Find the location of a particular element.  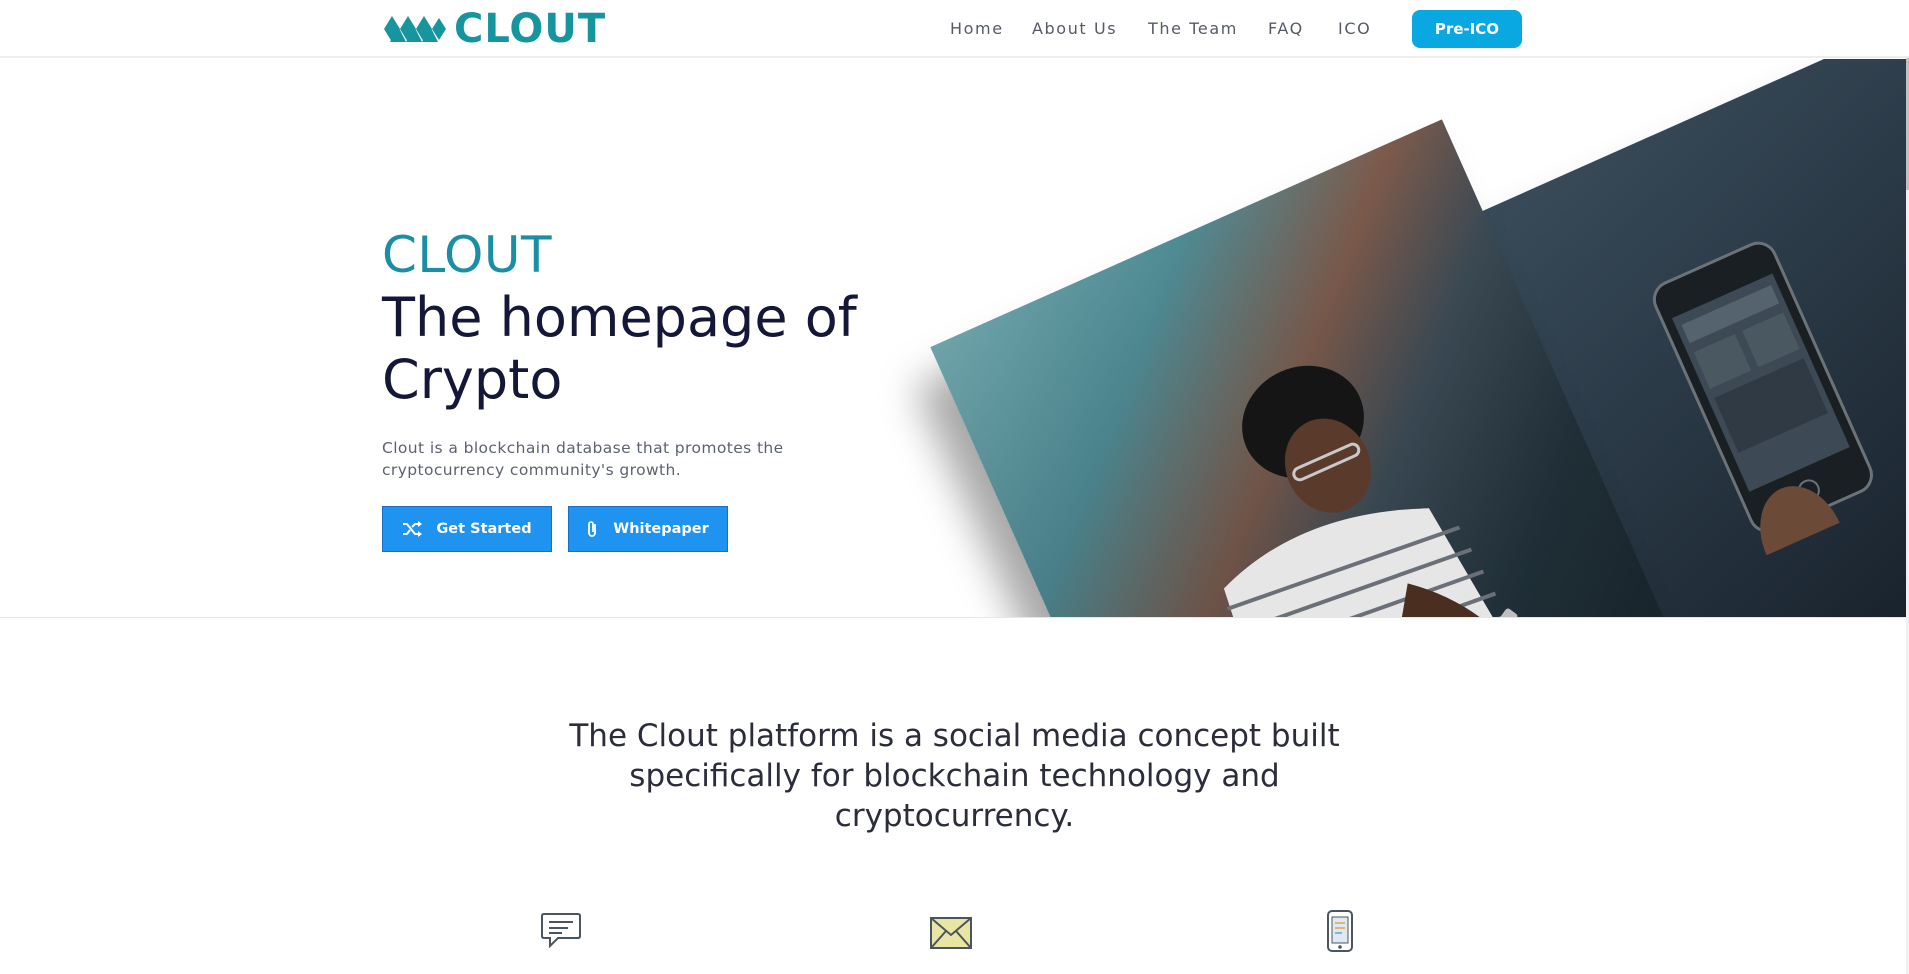

get-started-button: Get Started is located at coordinates (467, 529).